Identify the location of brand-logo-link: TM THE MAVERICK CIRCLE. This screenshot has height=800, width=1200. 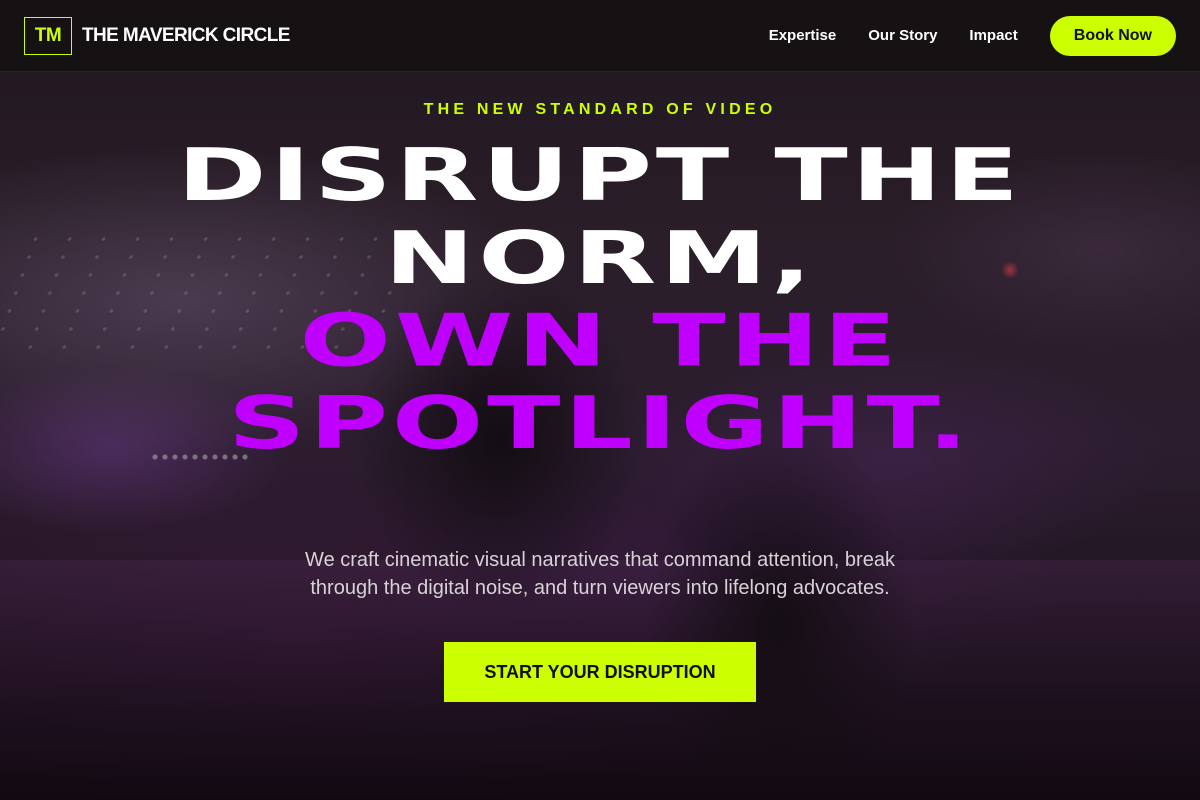
(157, 35).